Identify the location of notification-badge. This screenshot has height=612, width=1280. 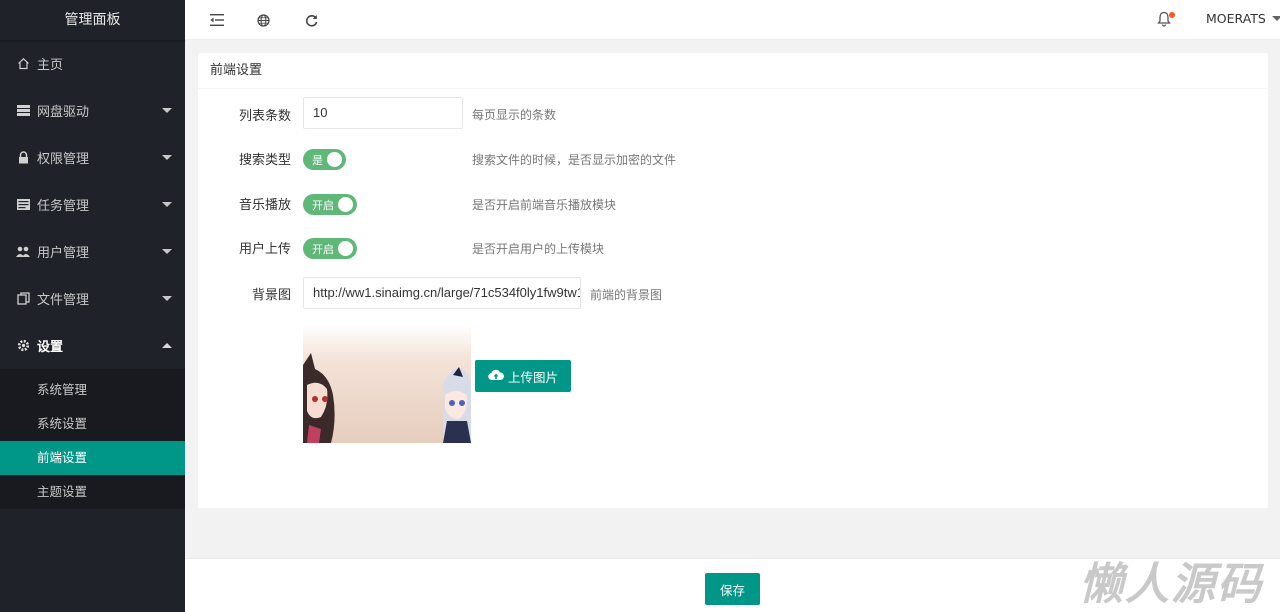
(1172, 15).